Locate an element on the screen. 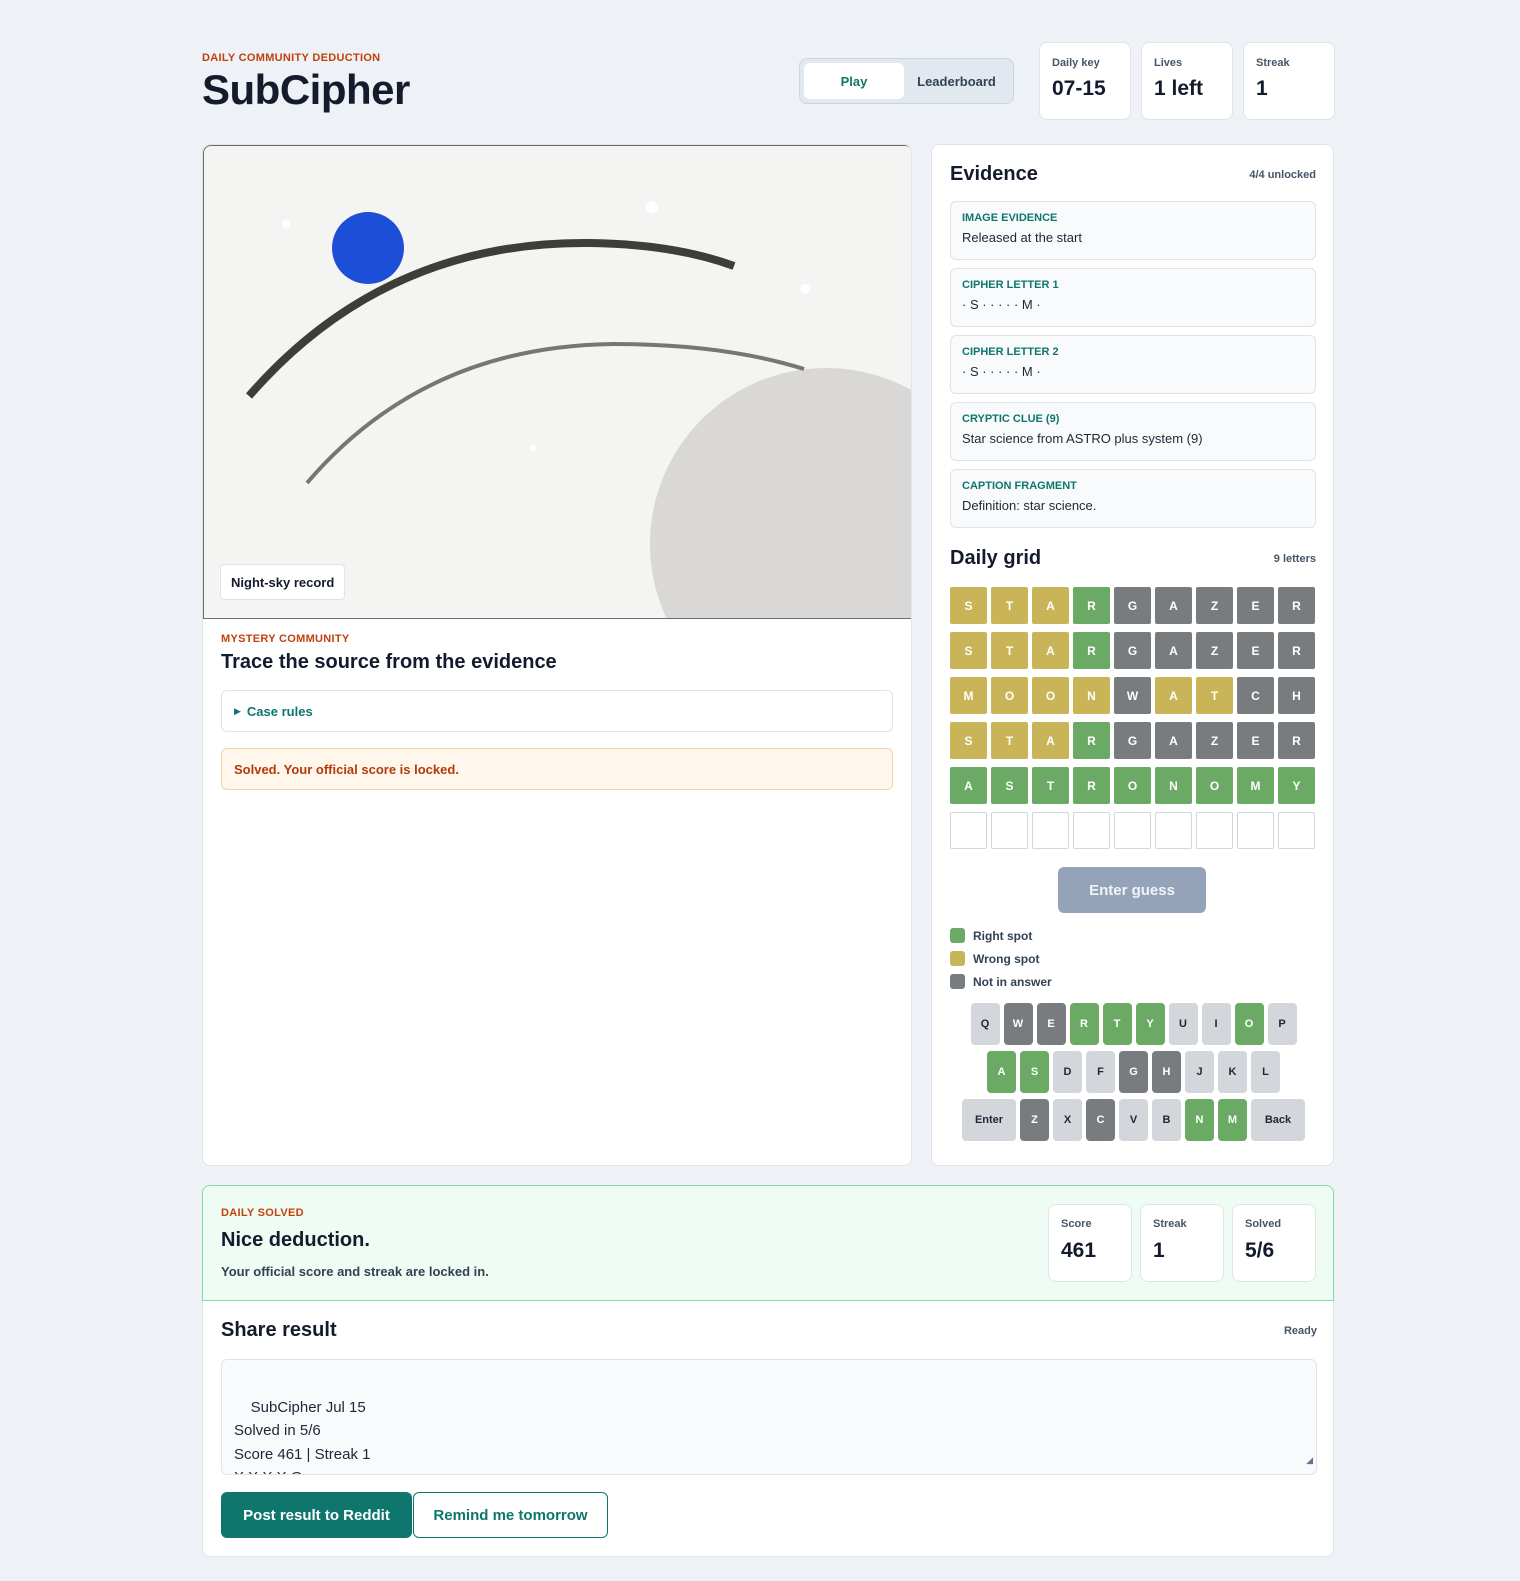 The height and width of the screenshot is (1581, 1520). key-z: Z is located at coordinates (1034, 1120).